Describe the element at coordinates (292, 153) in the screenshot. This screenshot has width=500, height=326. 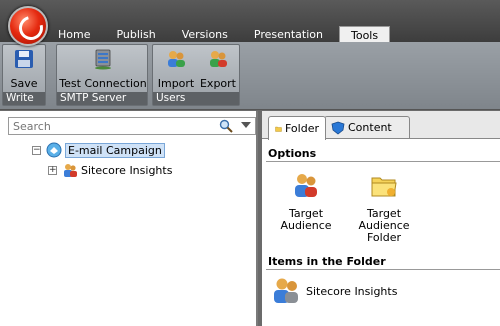
I see `options-heading: Options` at that location.